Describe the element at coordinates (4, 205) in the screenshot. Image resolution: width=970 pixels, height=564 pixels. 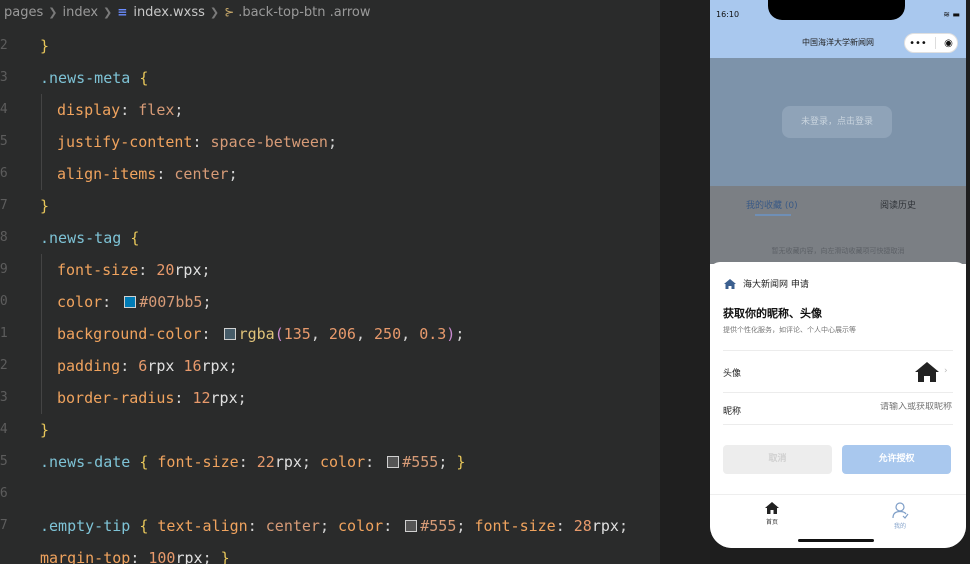
I see `line-number: 57` at that location.